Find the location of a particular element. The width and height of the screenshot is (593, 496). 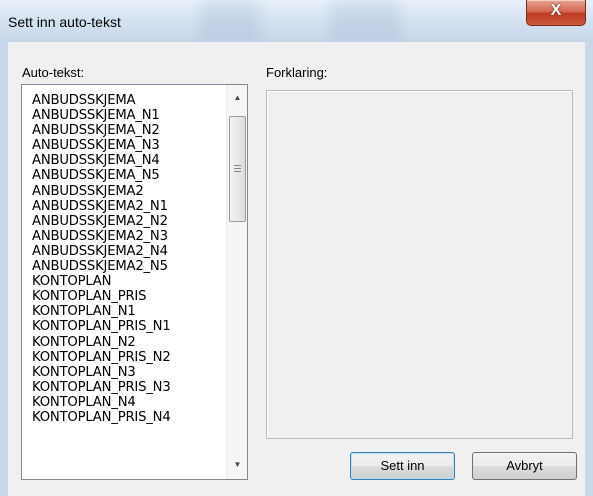

close-icon: X is located at coordinates (556, 10).